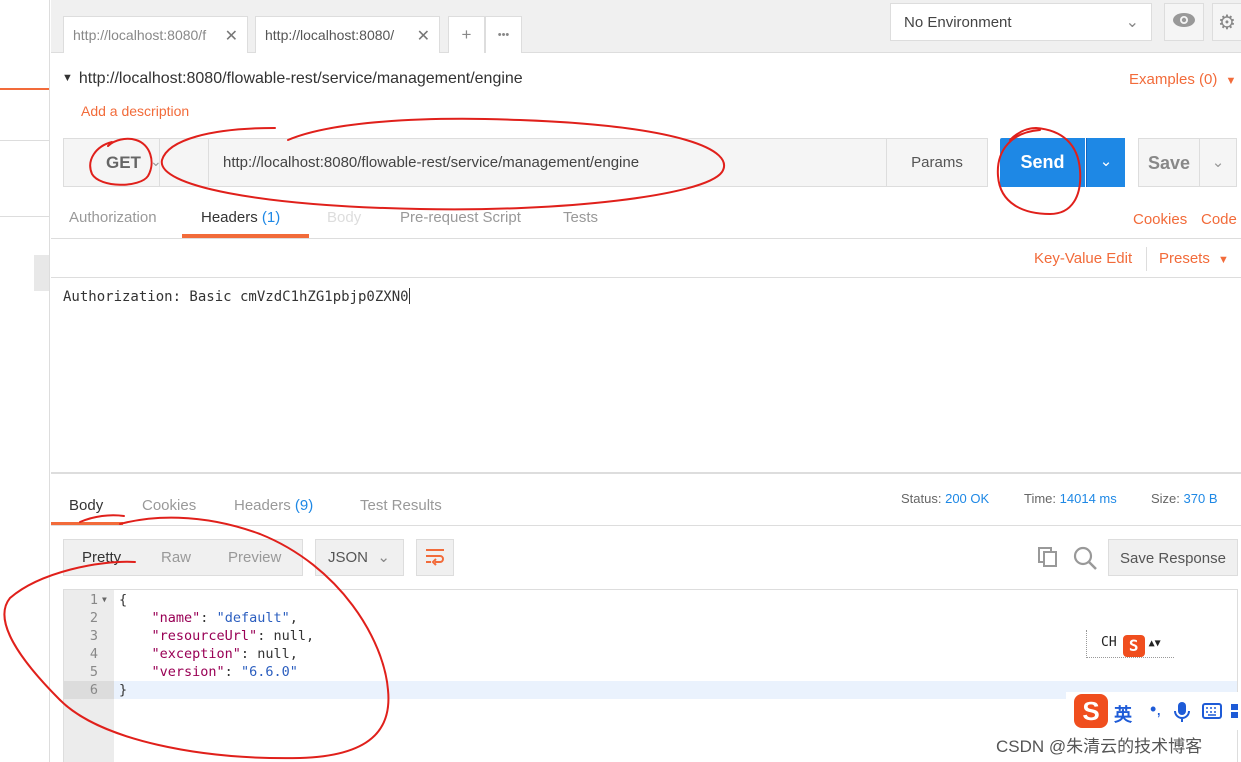 The height and width of the screenshot is (762, 1241). Describe the element at coordinates (1109, 642) in the screenshot. I see `ime-mode-label: CH` at that location.